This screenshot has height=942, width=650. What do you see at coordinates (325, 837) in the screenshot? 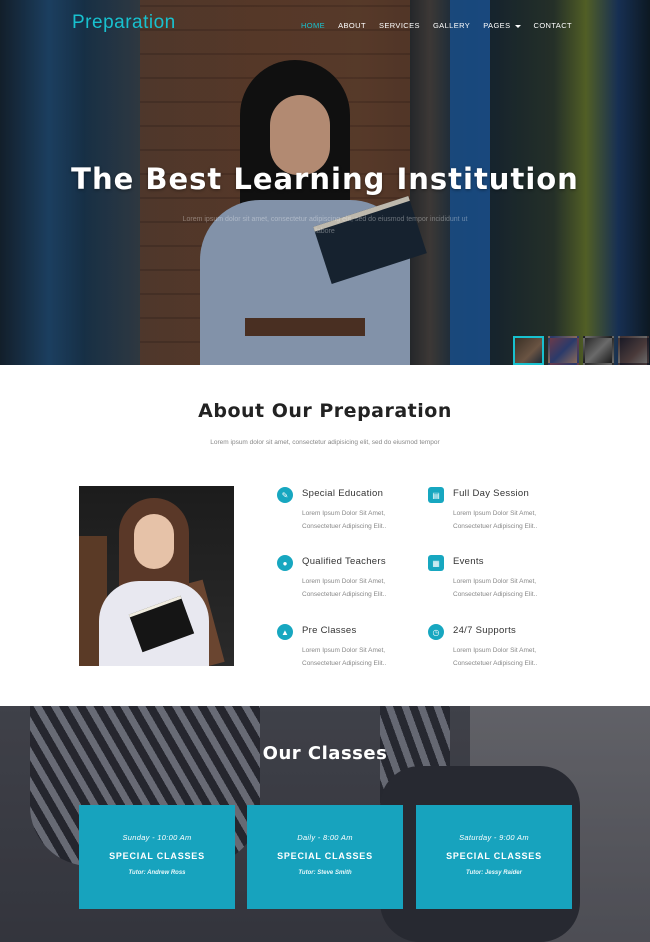
I see `class-time: Daily - 8:00 Am` at bounding box center [325, 837].